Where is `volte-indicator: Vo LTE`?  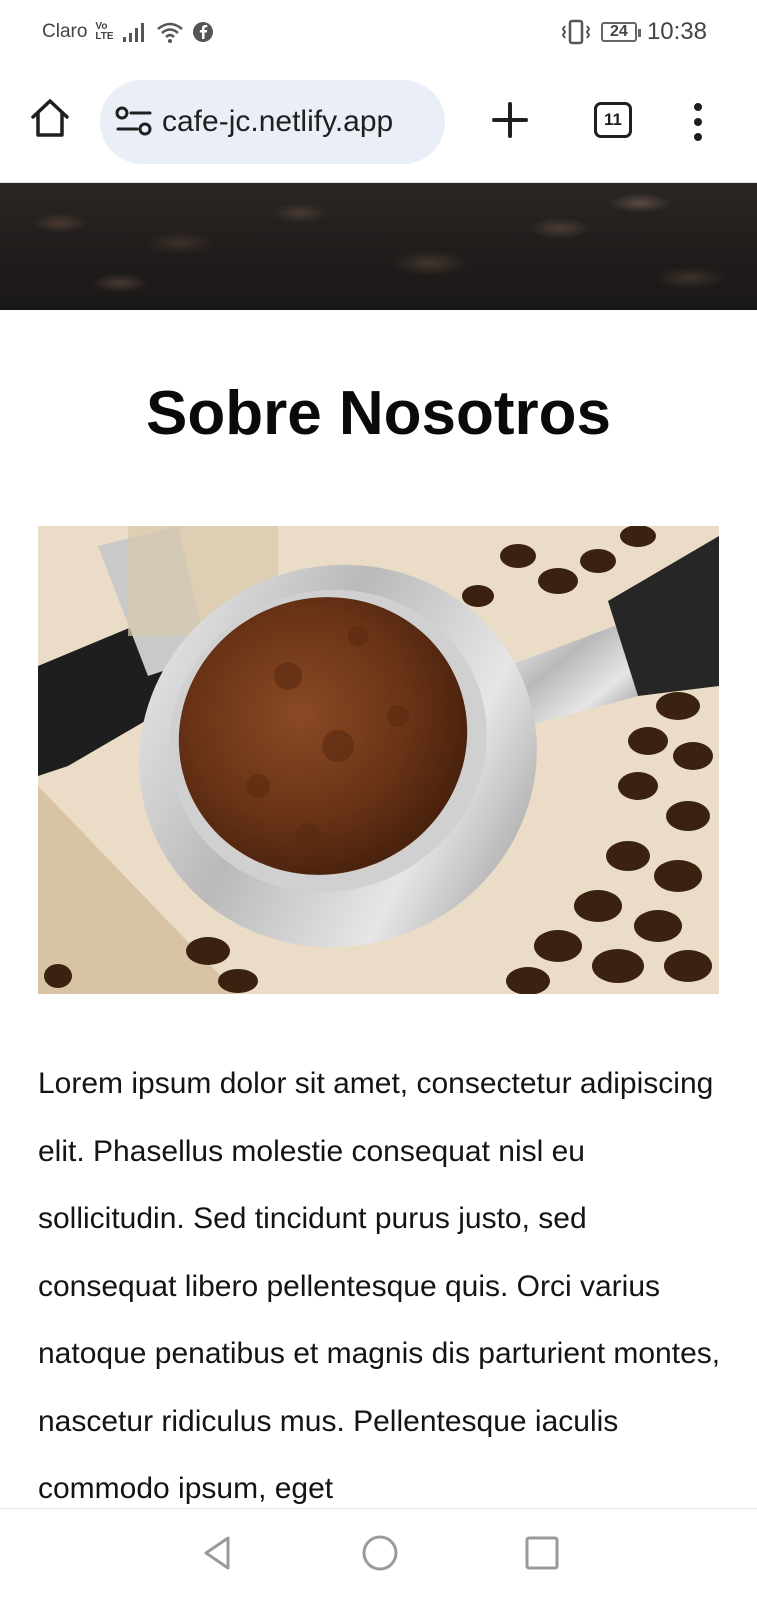 volte-indicator: Vo LTE is located at coordinates (104, 32).